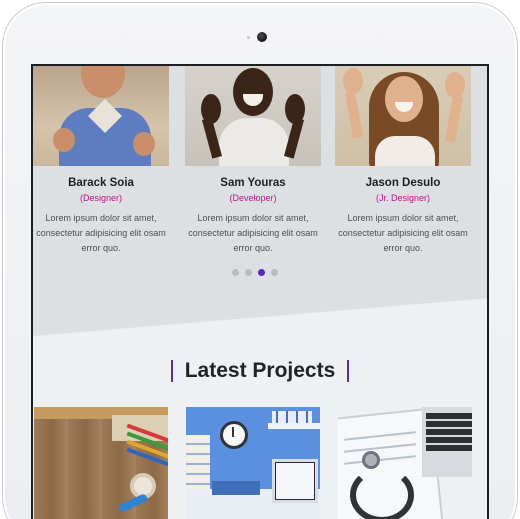 This screenshot has width=520, height=519. Describe the element at coordinates (100, 198) in the screenshot. I see `member-role: (Designer)` at that location.